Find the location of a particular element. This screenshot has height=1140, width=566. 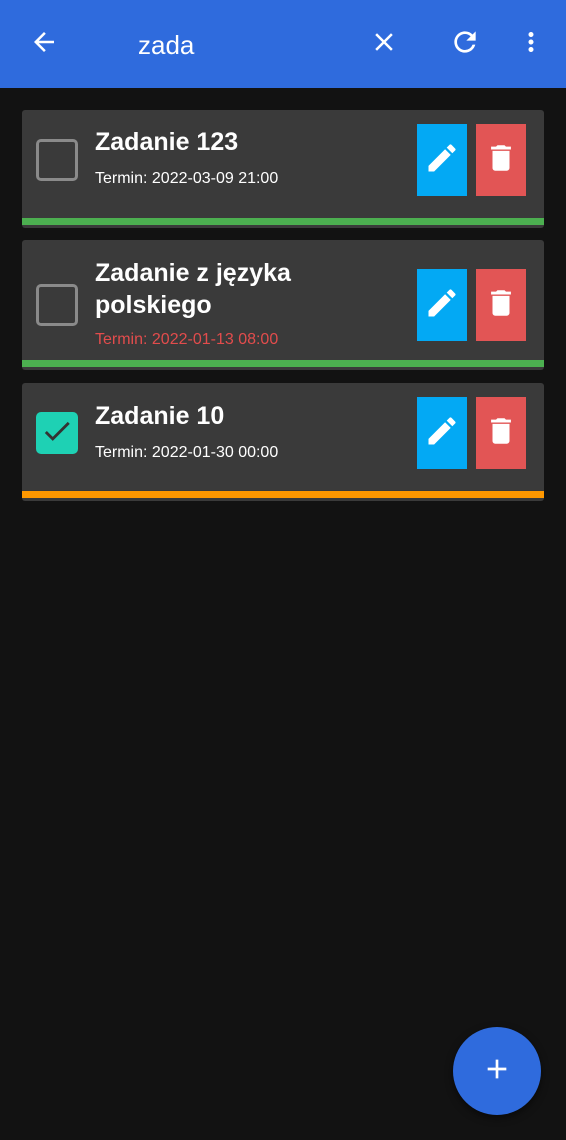

refresh-button is located at coordinates (465, 44).